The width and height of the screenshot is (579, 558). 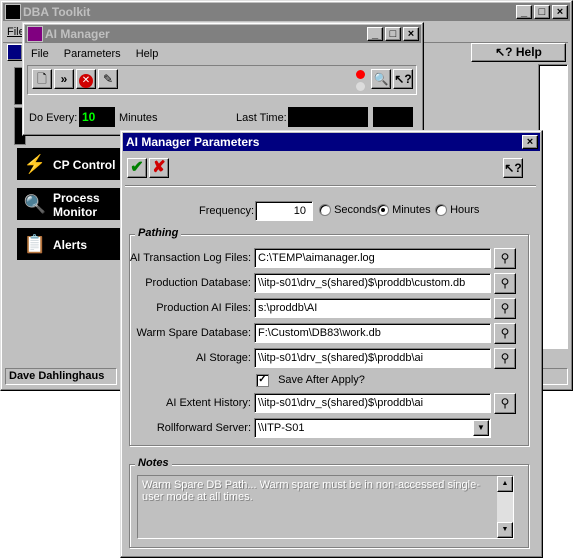 What do you see at coordinates (147, 54) in the screenshot?
I see `ai-menu-help: Help` at bounding box center [147, 54].